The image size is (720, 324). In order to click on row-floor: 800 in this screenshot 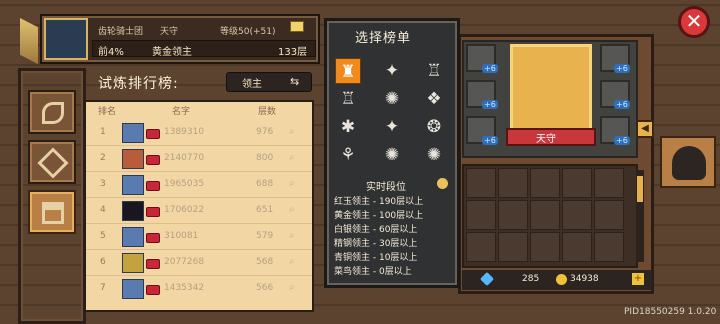, I will do `click(265, 158)`.